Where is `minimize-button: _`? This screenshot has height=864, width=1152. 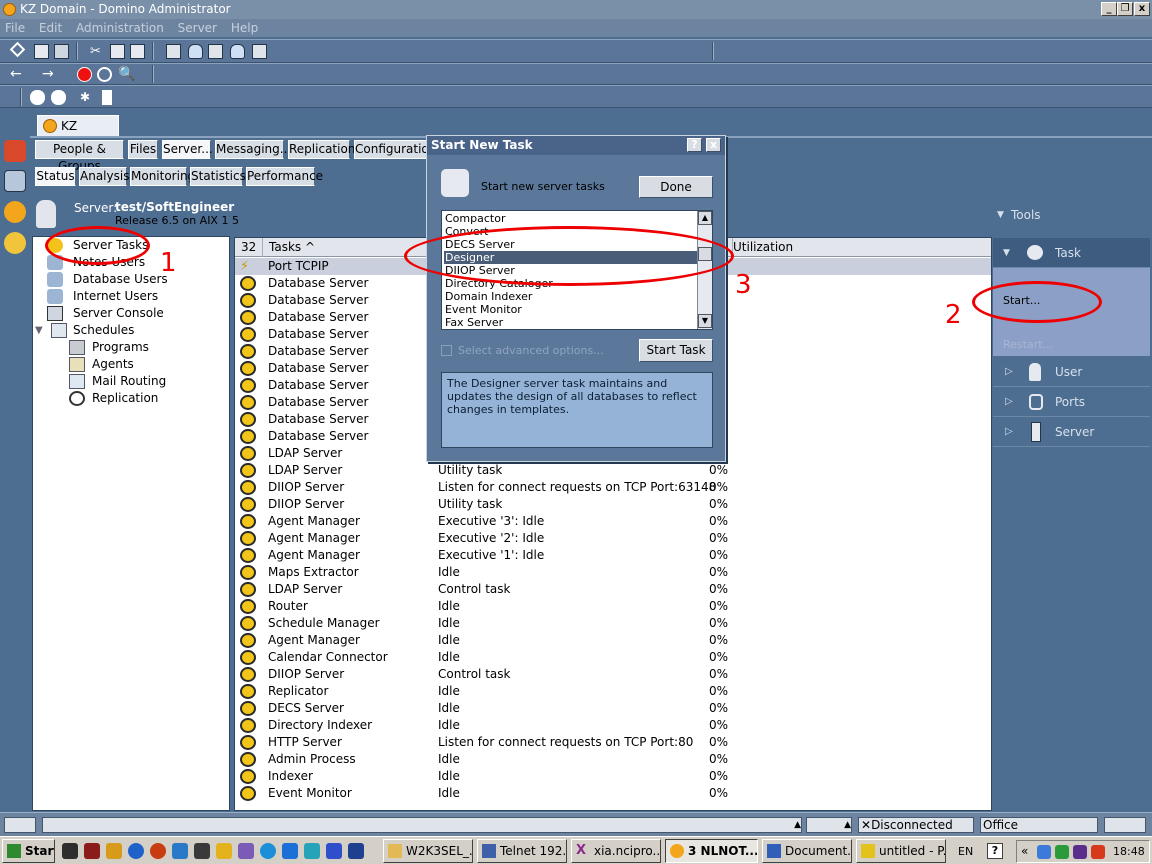
minimize-button: _ is located at coordinates (1109, 9).